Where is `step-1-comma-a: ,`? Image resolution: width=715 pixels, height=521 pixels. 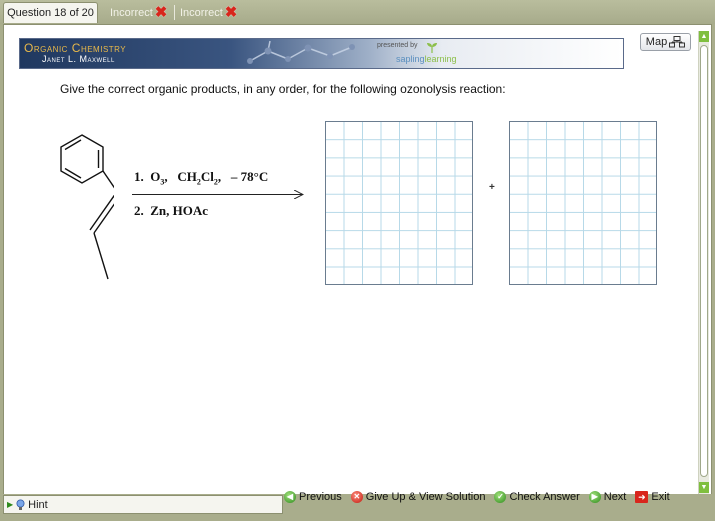 step-1-comma-a: , is located at coordinates (166, 176).